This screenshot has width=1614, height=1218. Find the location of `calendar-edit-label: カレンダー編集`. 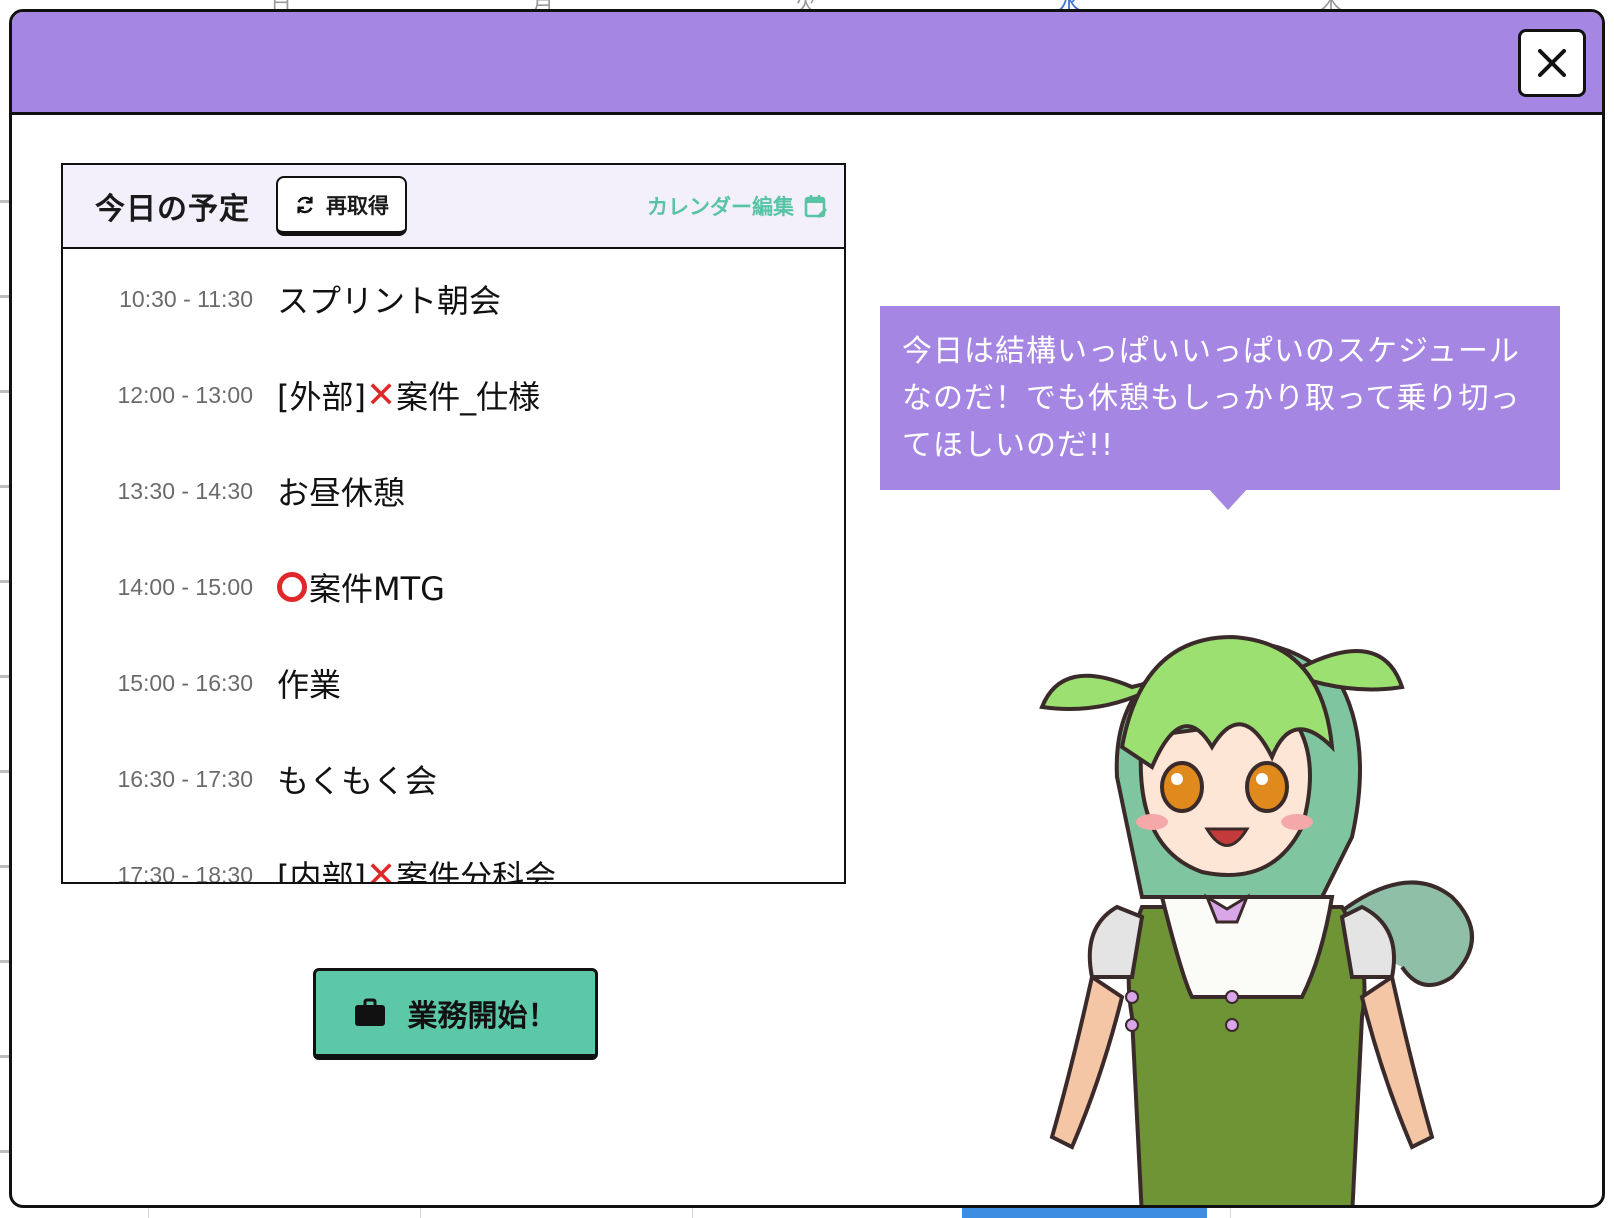

calendar-edit-label: カレンダー編集 is located at coordinates (720, 207).